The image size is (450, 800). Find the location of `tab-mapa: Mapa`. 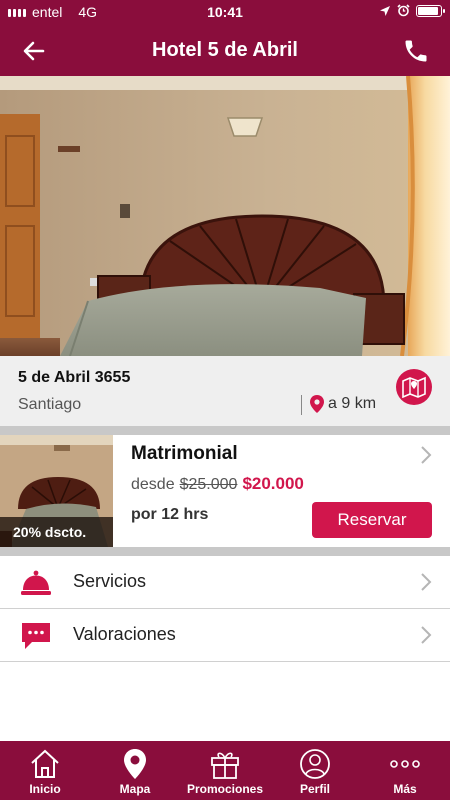

tab-mapa: Mapa is located at coordinates (135, 770).